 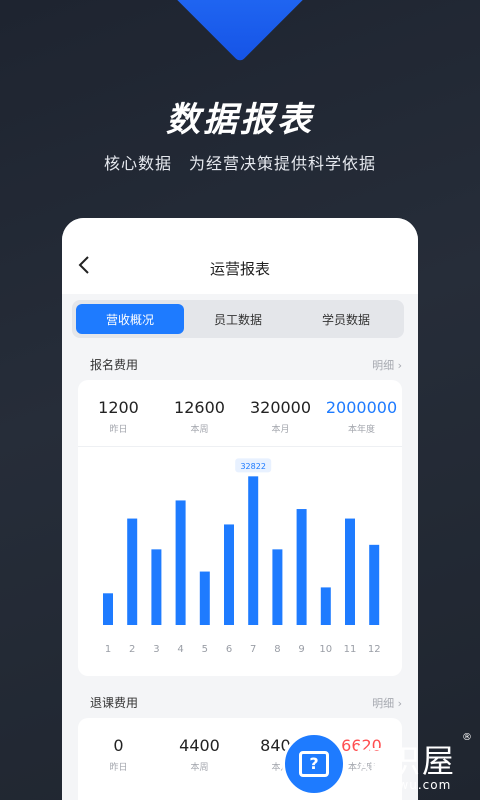 What do you see at coordinates (361, 407) in the screenshot?
I see `stat-value: 2000000` at bounding box center [361, 407].